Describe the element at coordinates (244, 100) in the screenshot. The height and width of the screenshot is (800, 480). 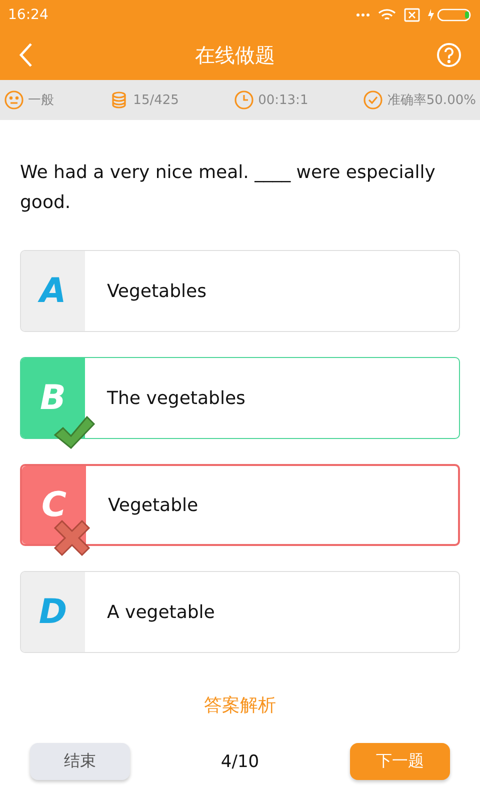
I see `clock-icon` at that location.